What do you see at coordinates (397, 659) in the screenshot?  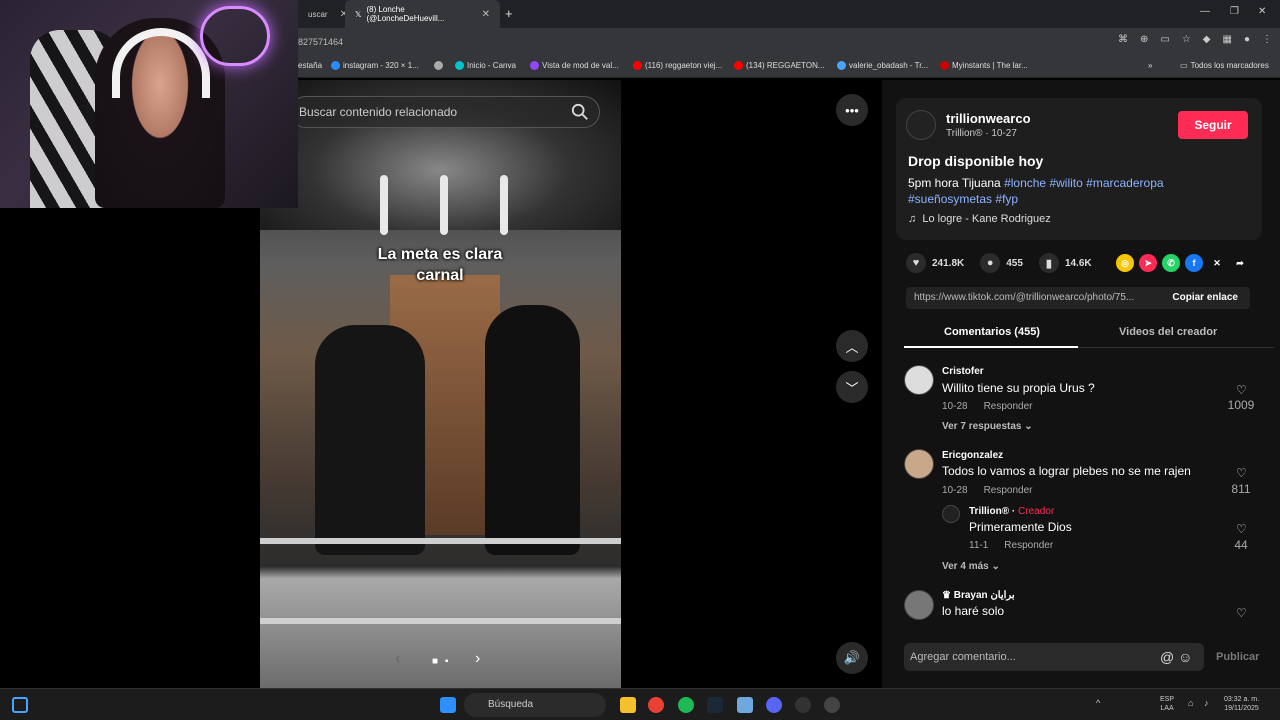 I see `carousel-prev-button: ‹` at bounding box center [397, 659].